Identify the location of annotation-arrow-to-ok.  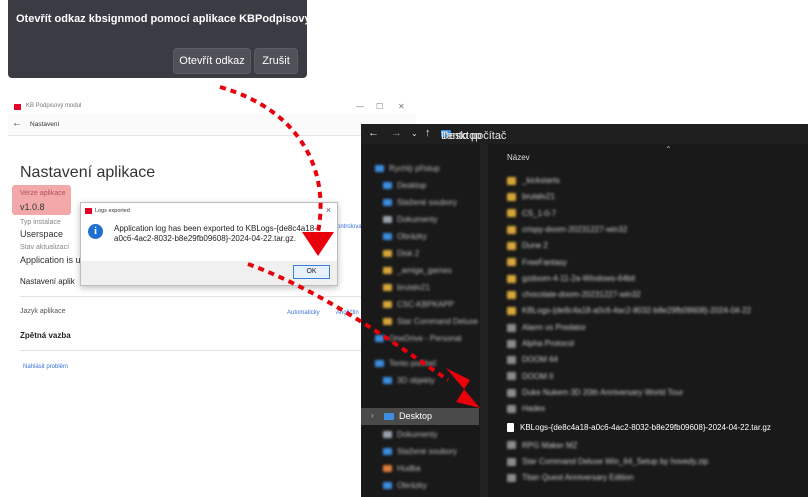
(271, 159).